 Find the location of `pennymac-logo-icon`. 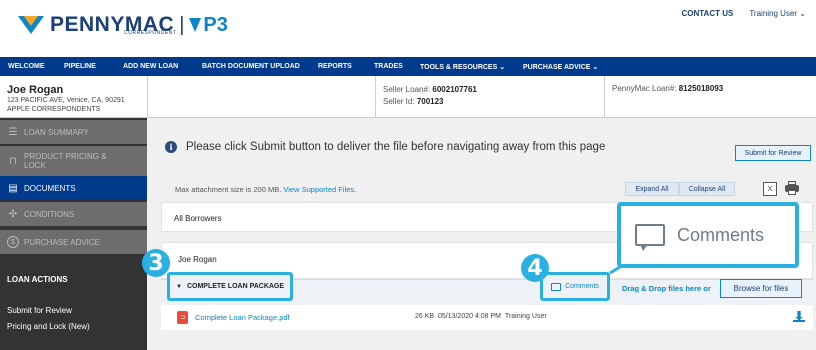

pennymac-logo-icon is located at coordinates (31, 24).